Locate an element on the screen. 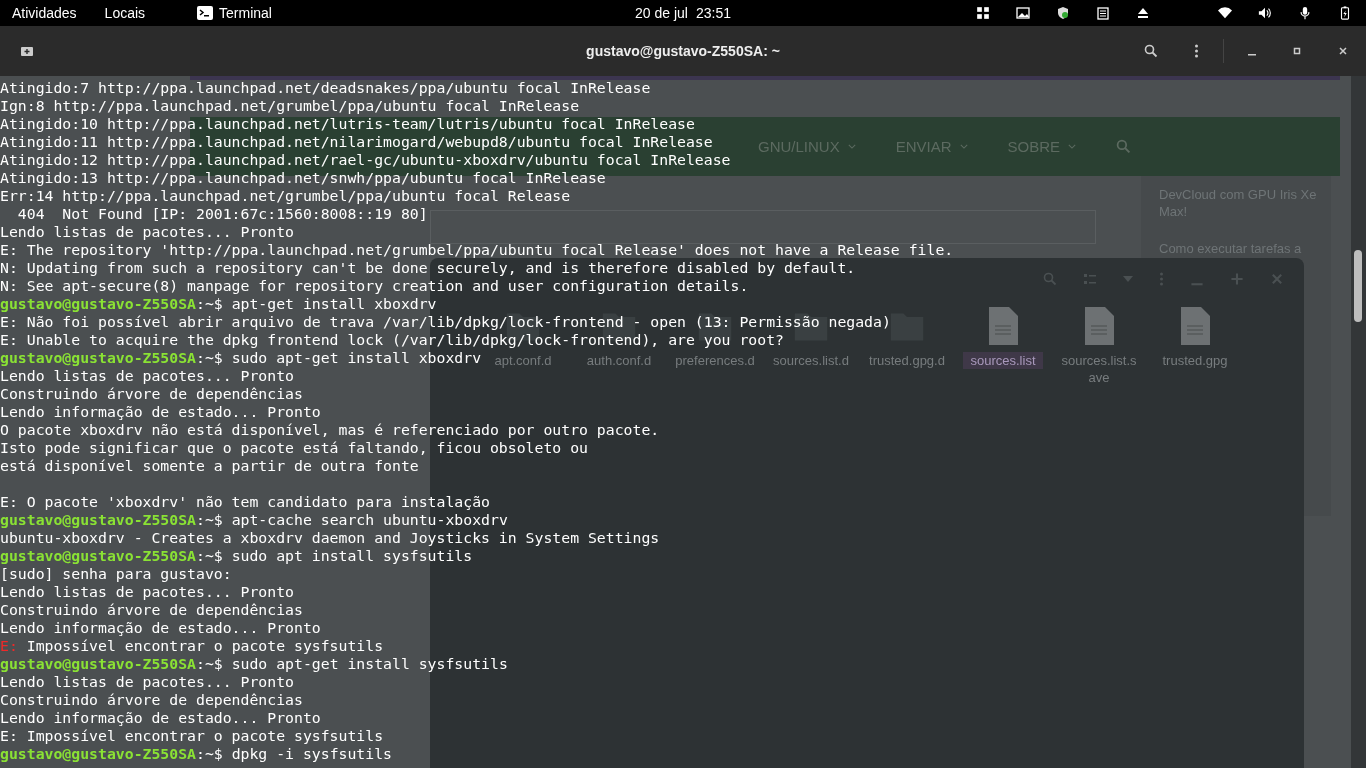  clock: 20 de jul 23:51 is located at coordinates (683, 13).